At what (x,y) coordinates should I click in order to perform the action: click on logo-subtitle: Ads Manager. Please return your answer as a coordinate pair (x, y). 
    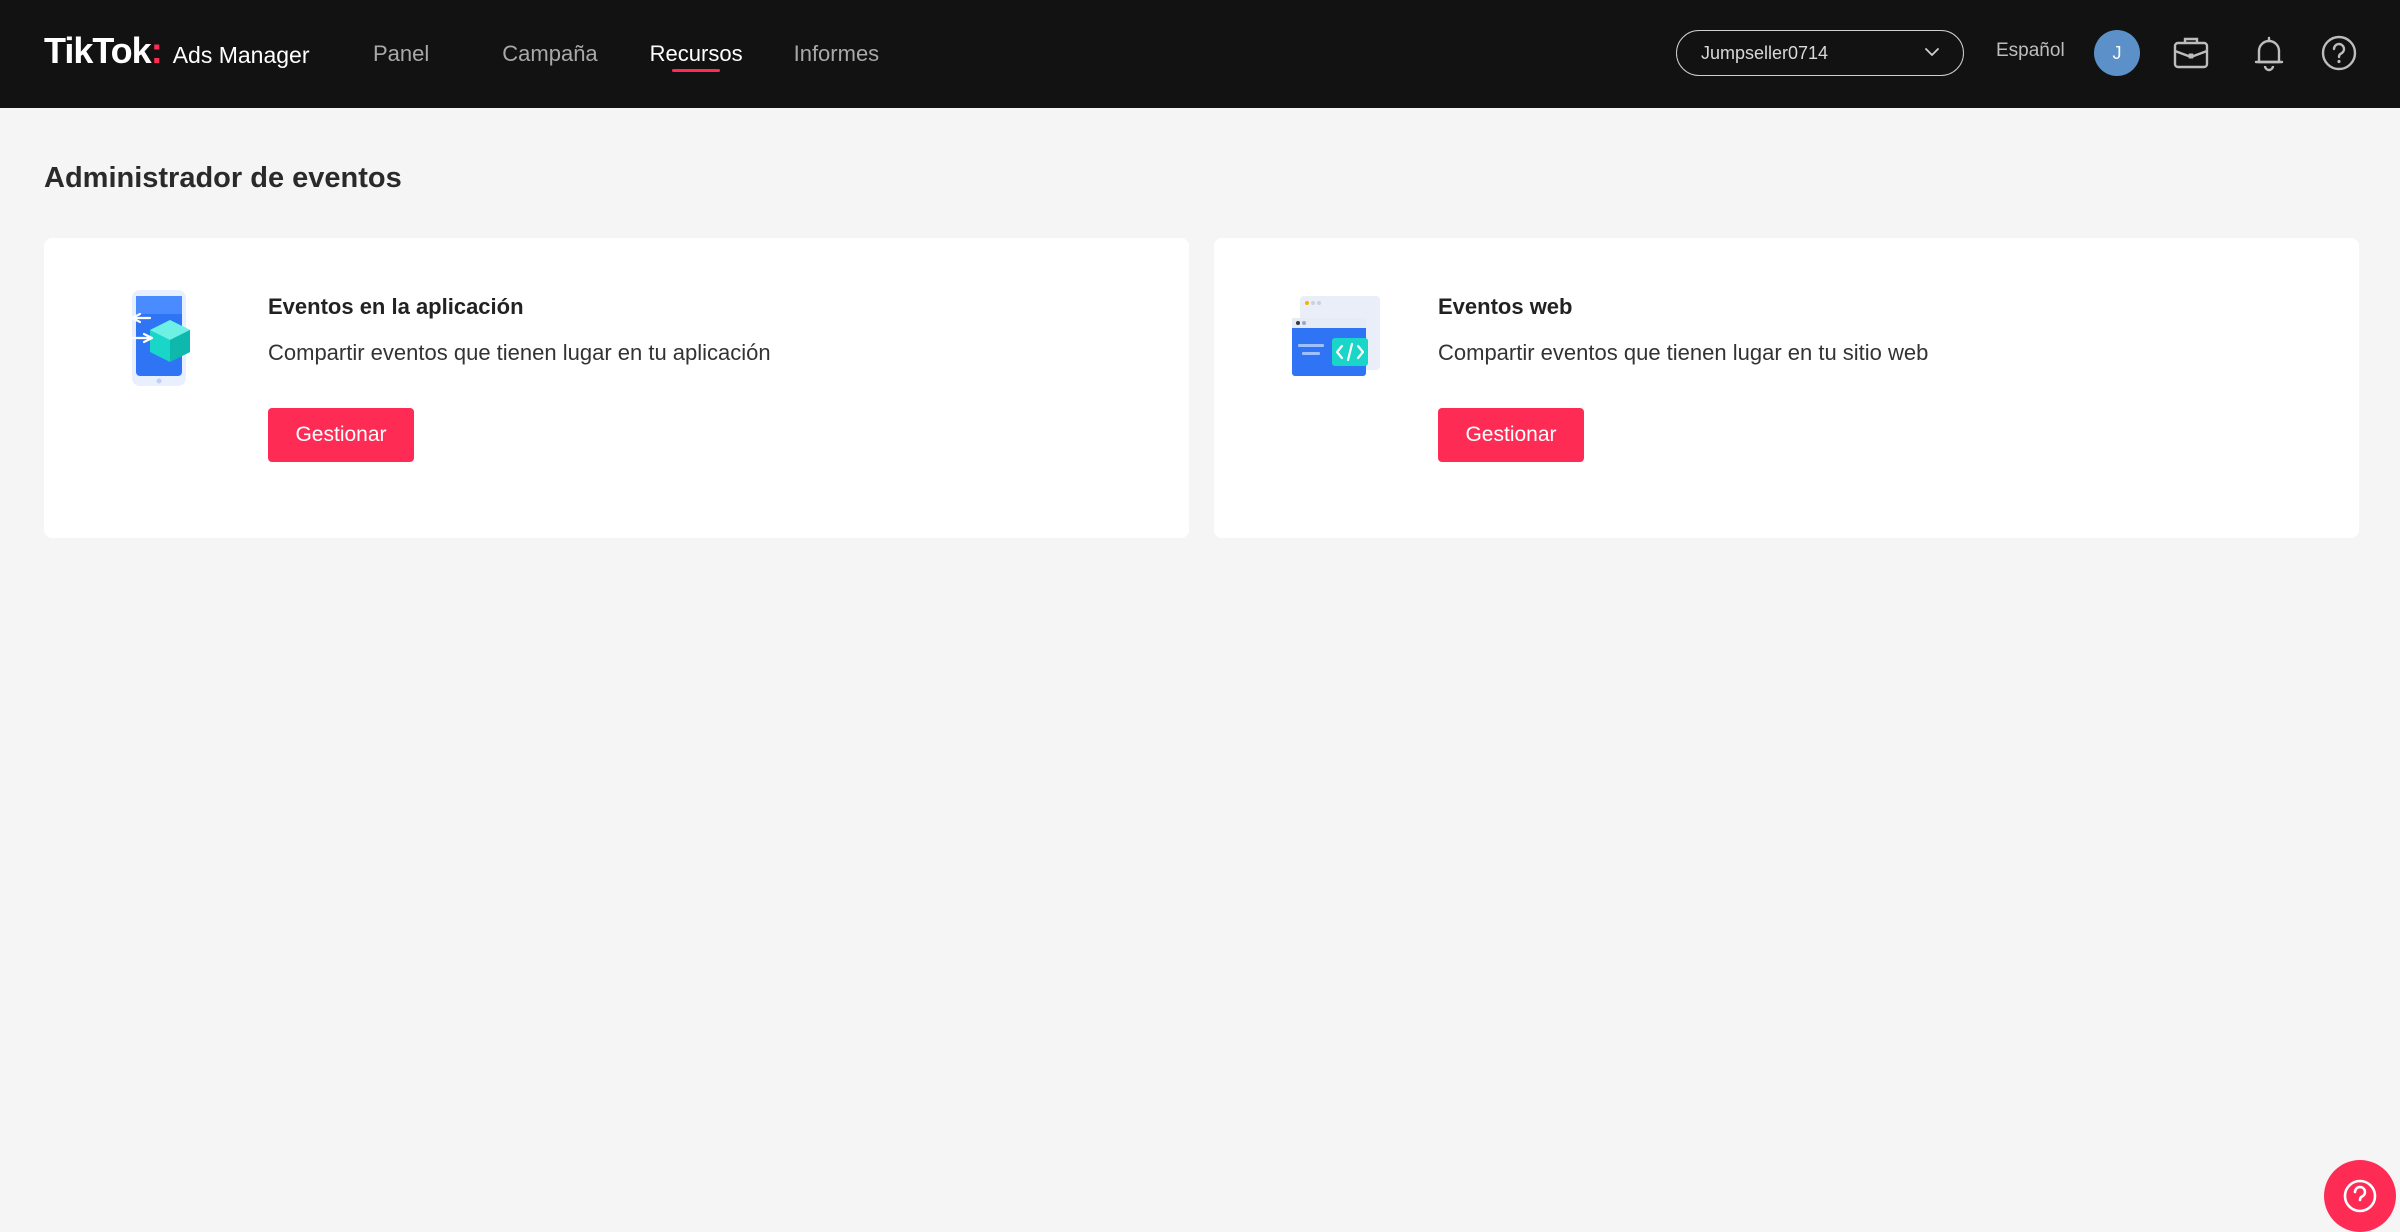
    Looking at the image, I should click on (241, 55).